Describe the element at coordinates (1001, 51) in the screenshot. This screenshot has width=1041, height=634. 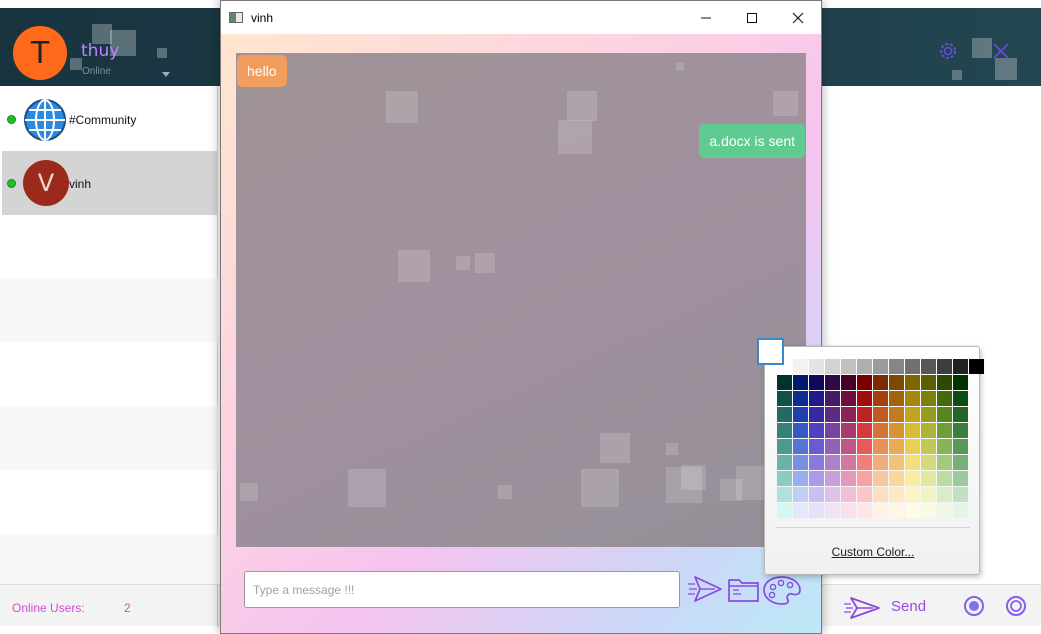
I see `close-icon` at that location.